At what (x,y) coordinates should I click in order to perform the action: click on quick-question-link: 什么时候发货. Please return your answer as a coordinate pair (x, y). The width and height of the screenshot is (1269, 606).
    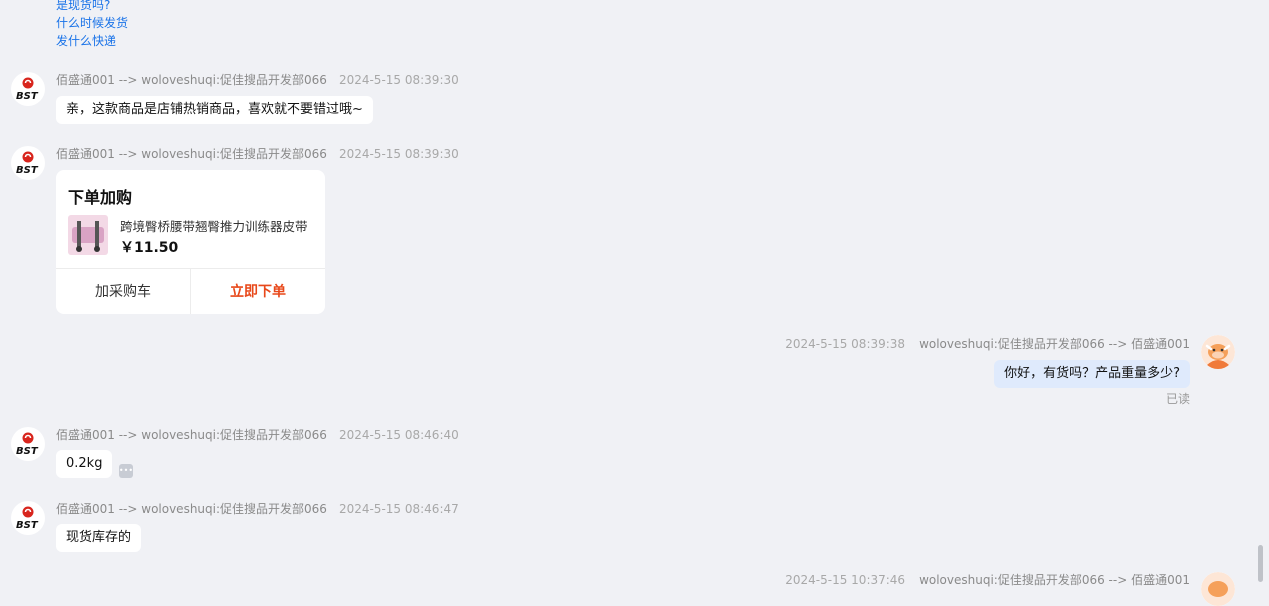
    Looking at the image, I should click on (92, 23).